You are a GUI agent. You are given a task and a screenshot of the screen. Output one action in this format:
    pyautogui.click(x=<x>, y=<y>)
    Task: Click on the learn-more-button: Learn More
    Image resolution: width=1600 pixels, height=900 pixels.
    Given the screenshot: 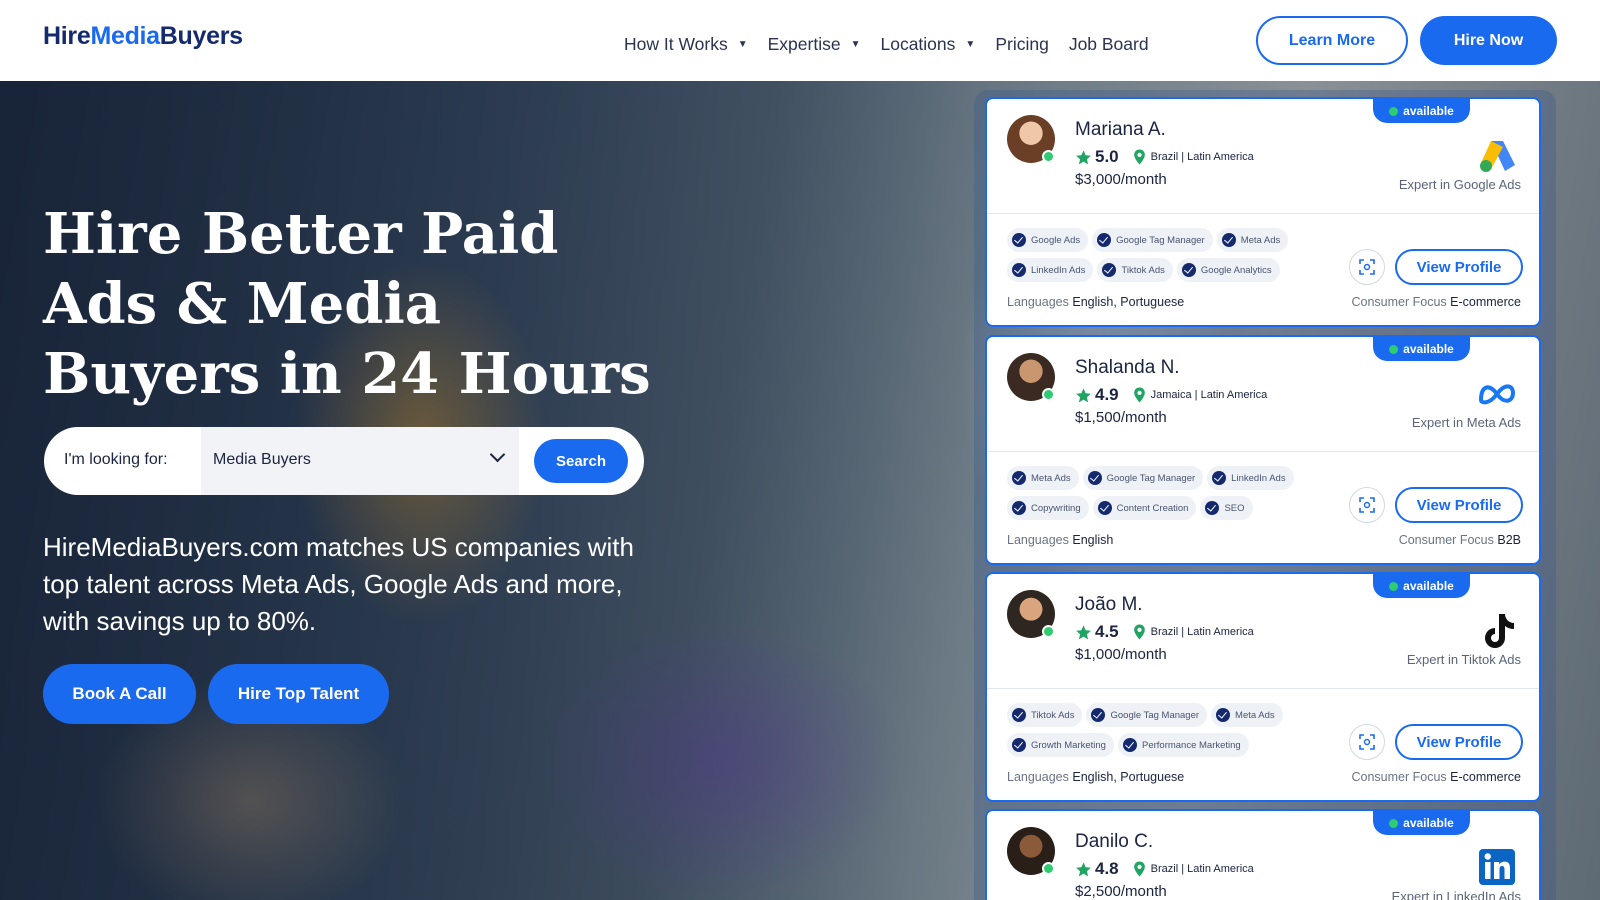 What is the action you would take?
    pyautogui.click(x=1332, y=40)
    